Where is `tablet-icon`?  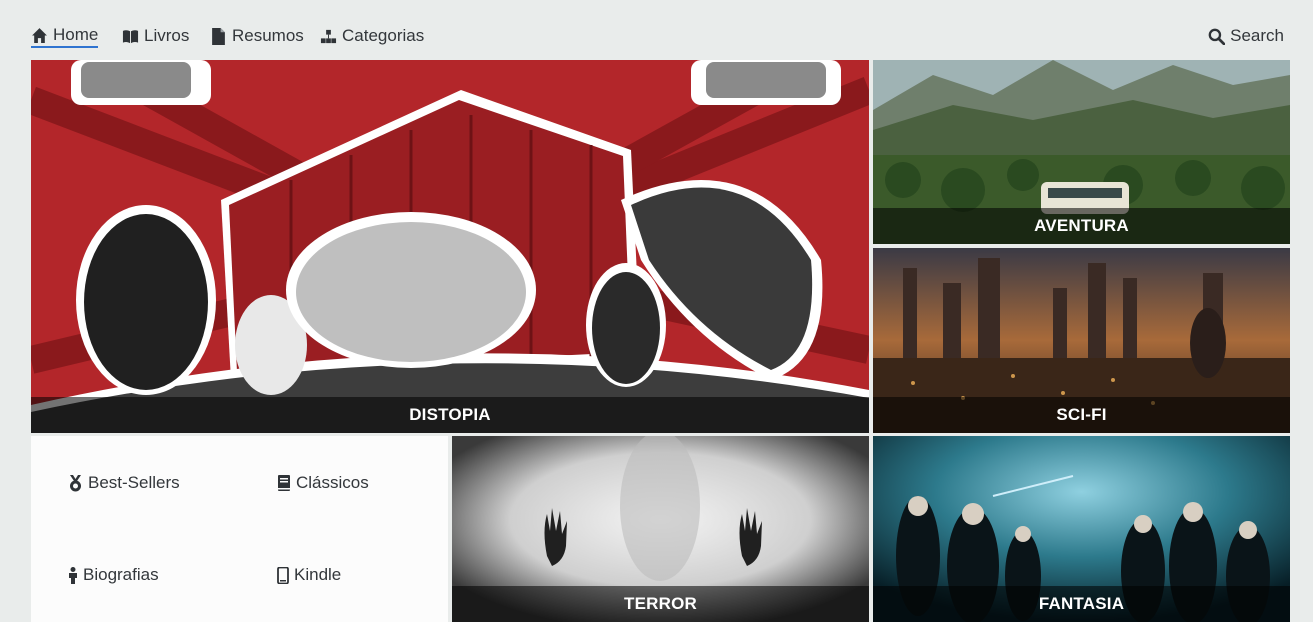
tablet-icon is located at coordinates (283, 575).